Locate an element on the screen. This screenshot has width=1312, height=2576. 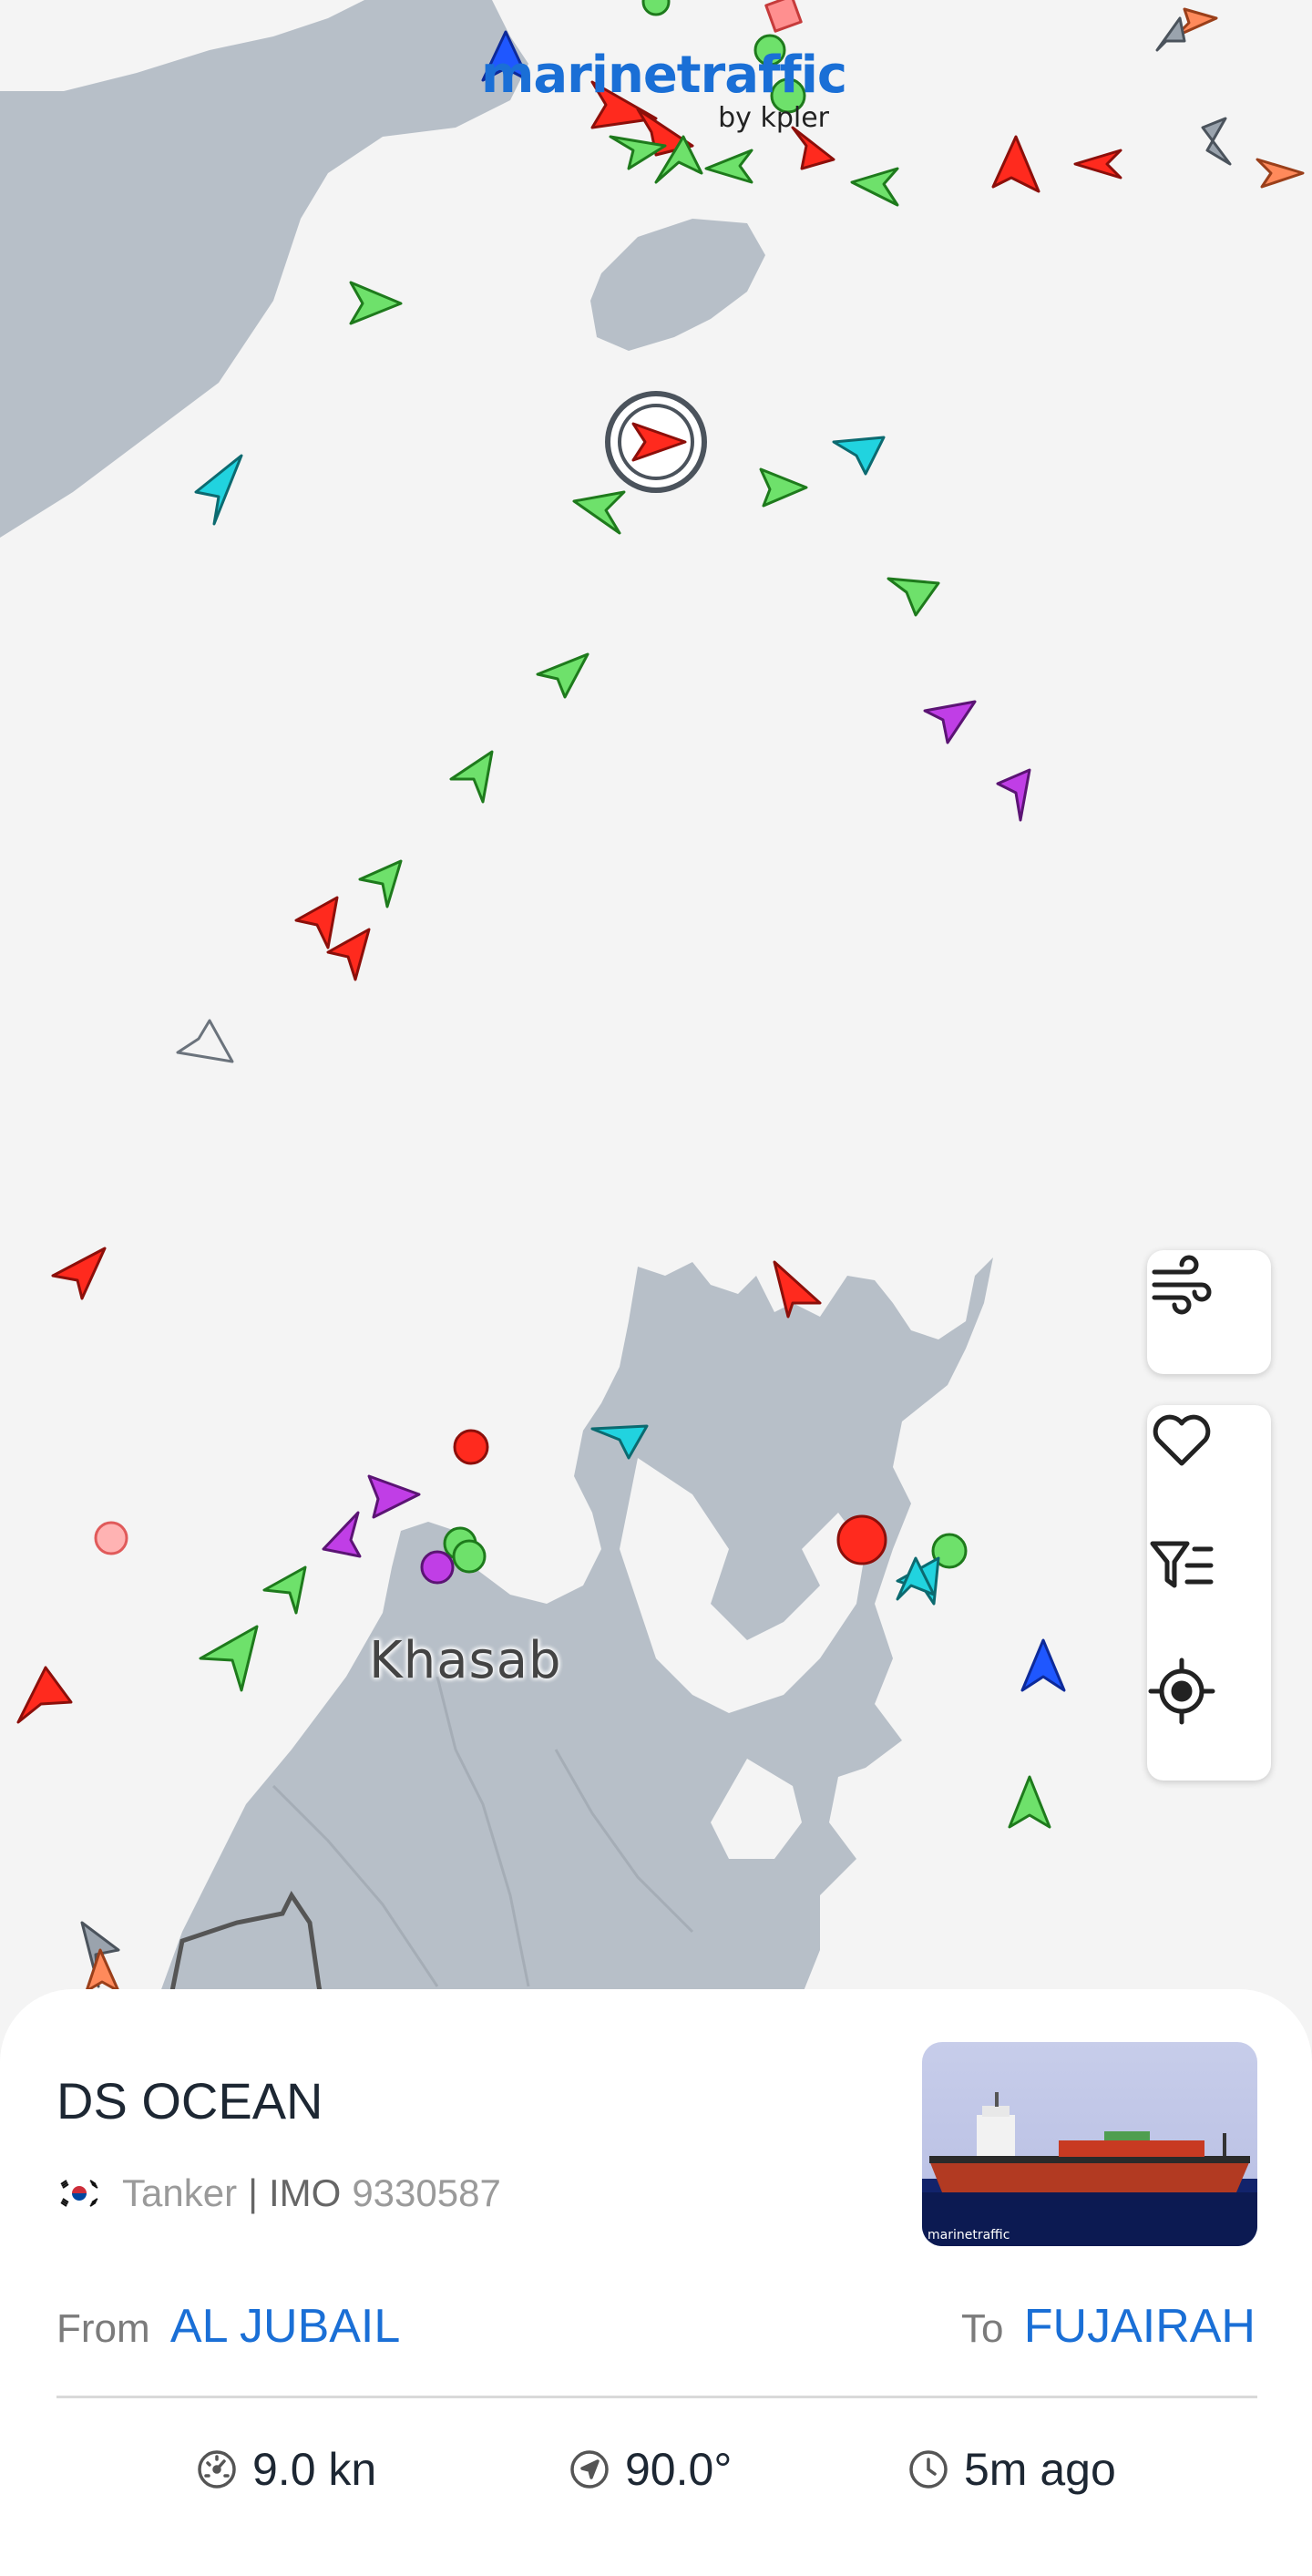
vessel-photo: marinetraffic is located at coordinates (1090, 2144).